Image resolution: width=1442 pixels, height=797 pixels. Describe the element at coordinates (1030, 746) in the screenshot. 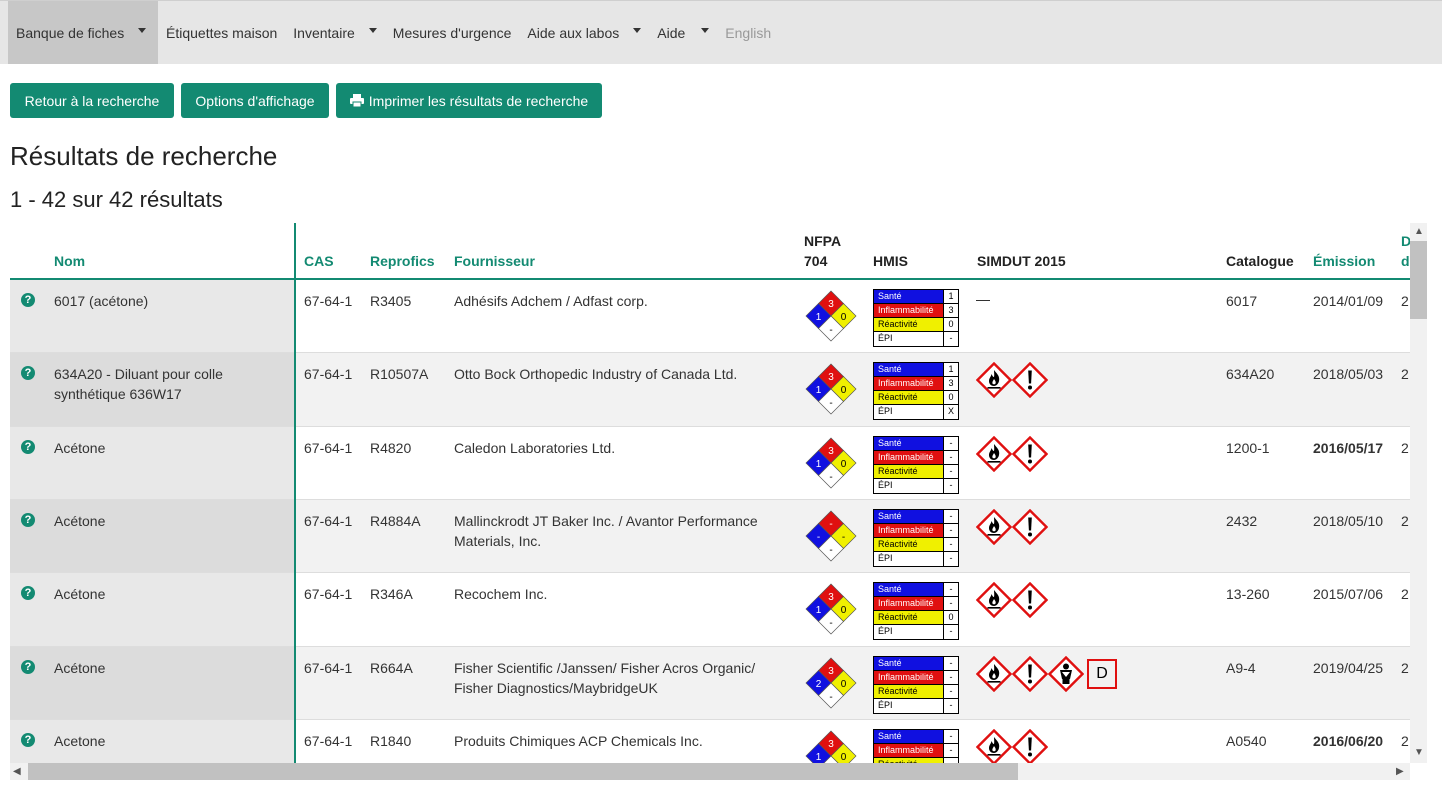

I see `exclamation-icon` at that location.